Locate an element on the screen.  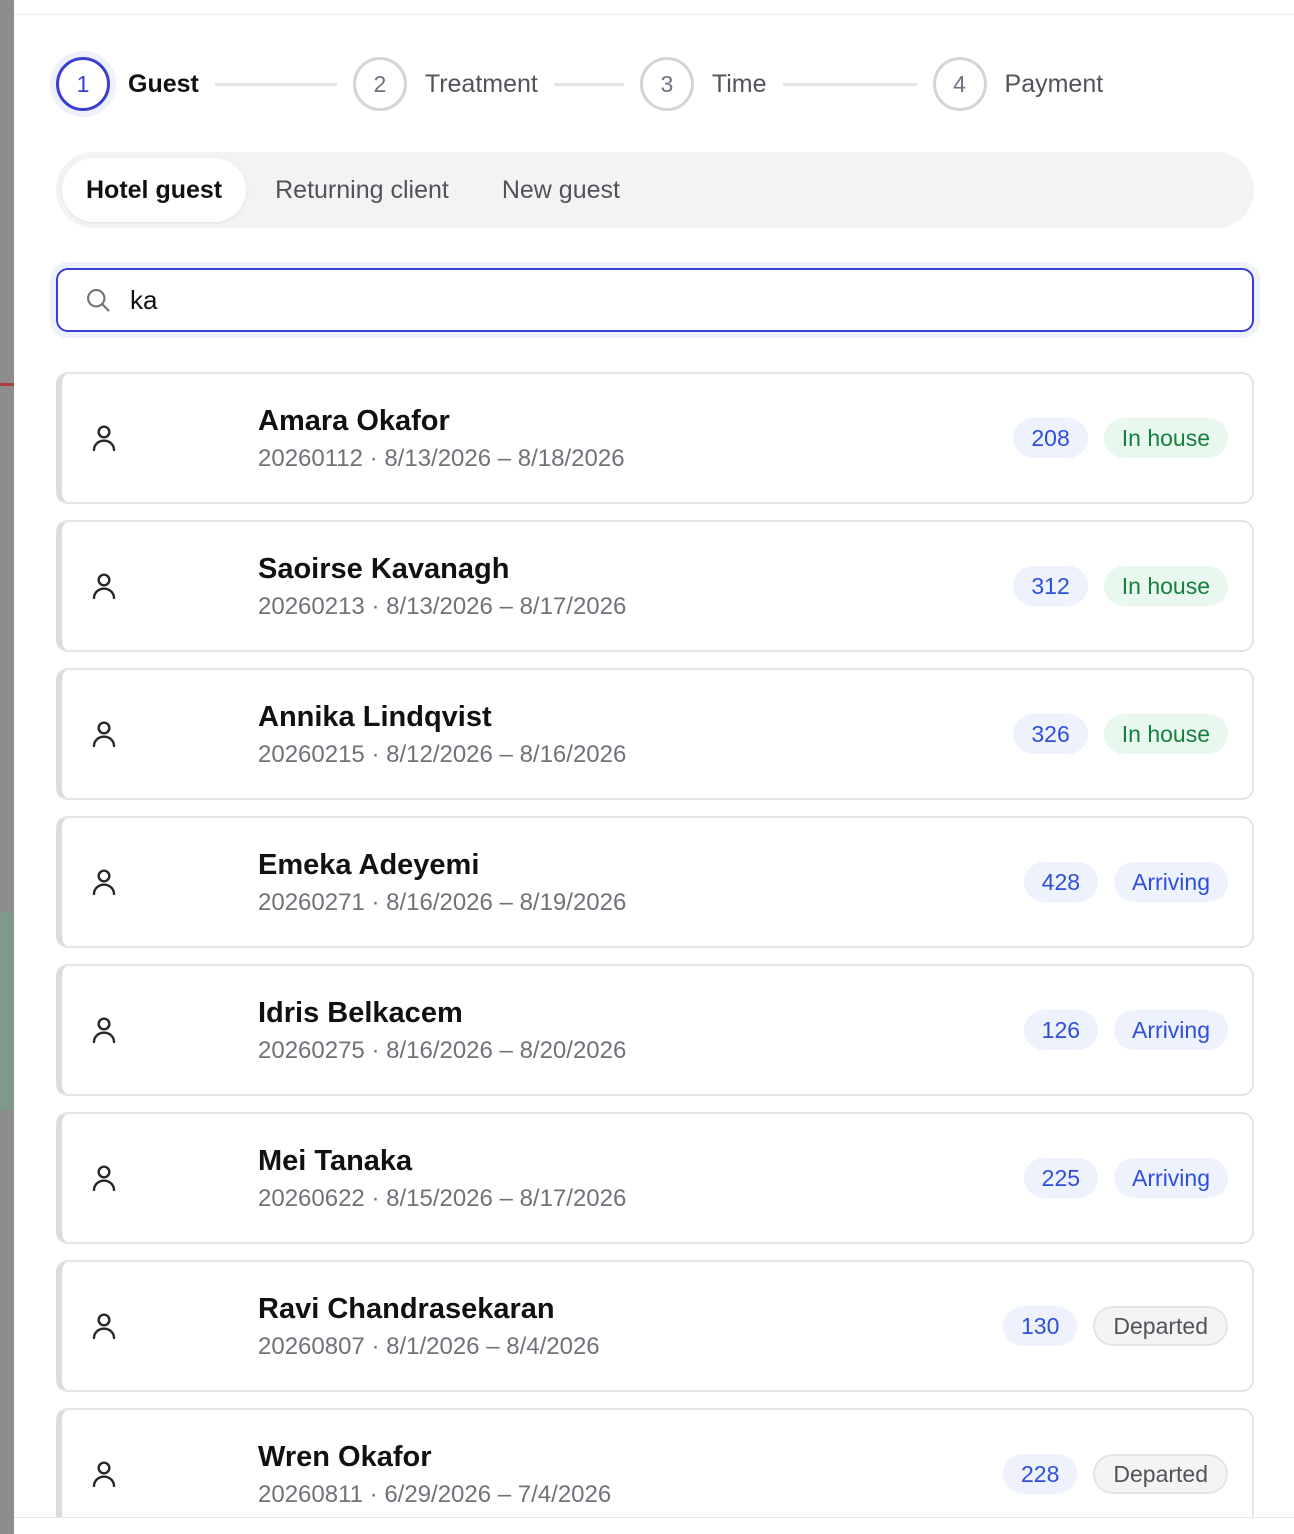
guest-name: Saoirse Kavanagh is located at coordinates (384, 569).